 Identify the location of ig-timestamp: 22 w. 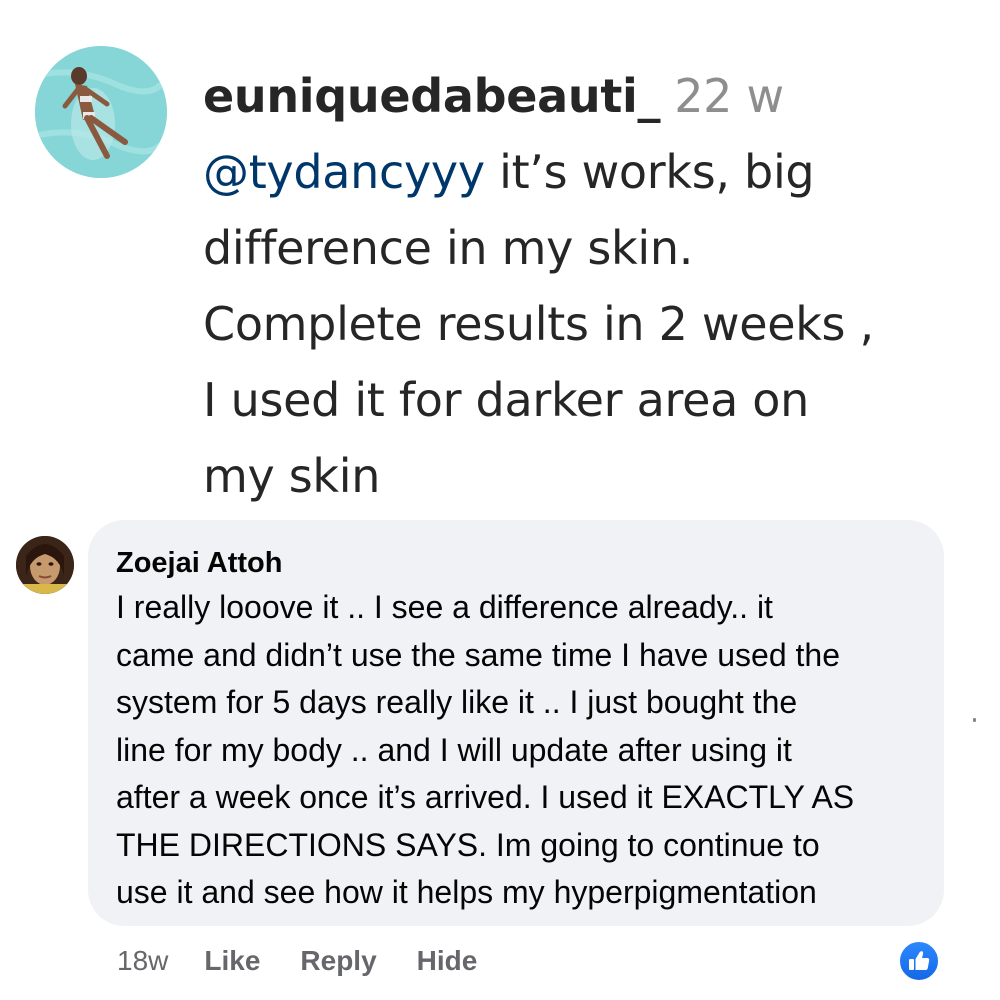
(729, 96).